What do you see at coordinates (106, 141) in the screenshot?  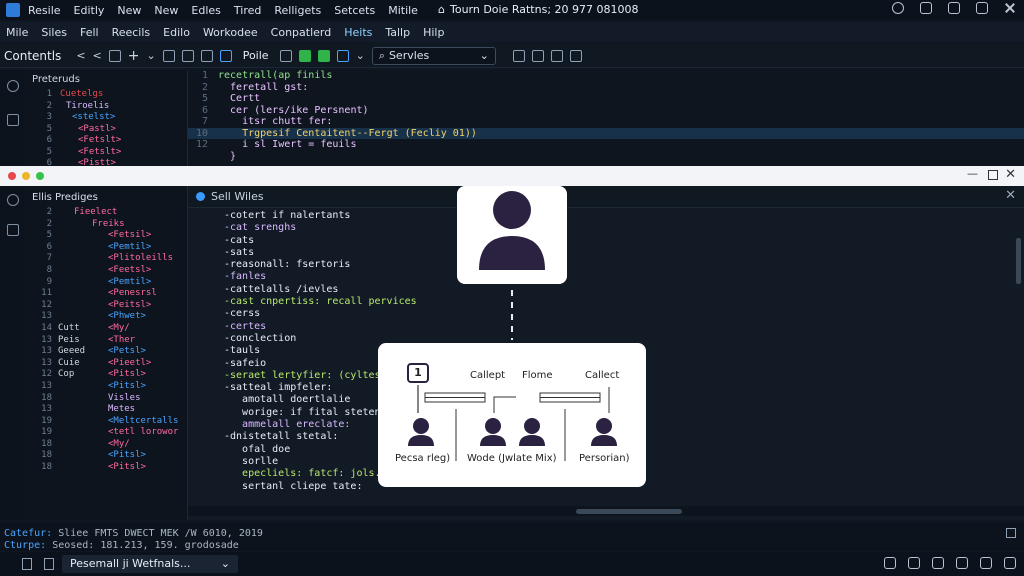 I see `tree-item: 6 <Fetslt>` at bounding box center [106, 141].